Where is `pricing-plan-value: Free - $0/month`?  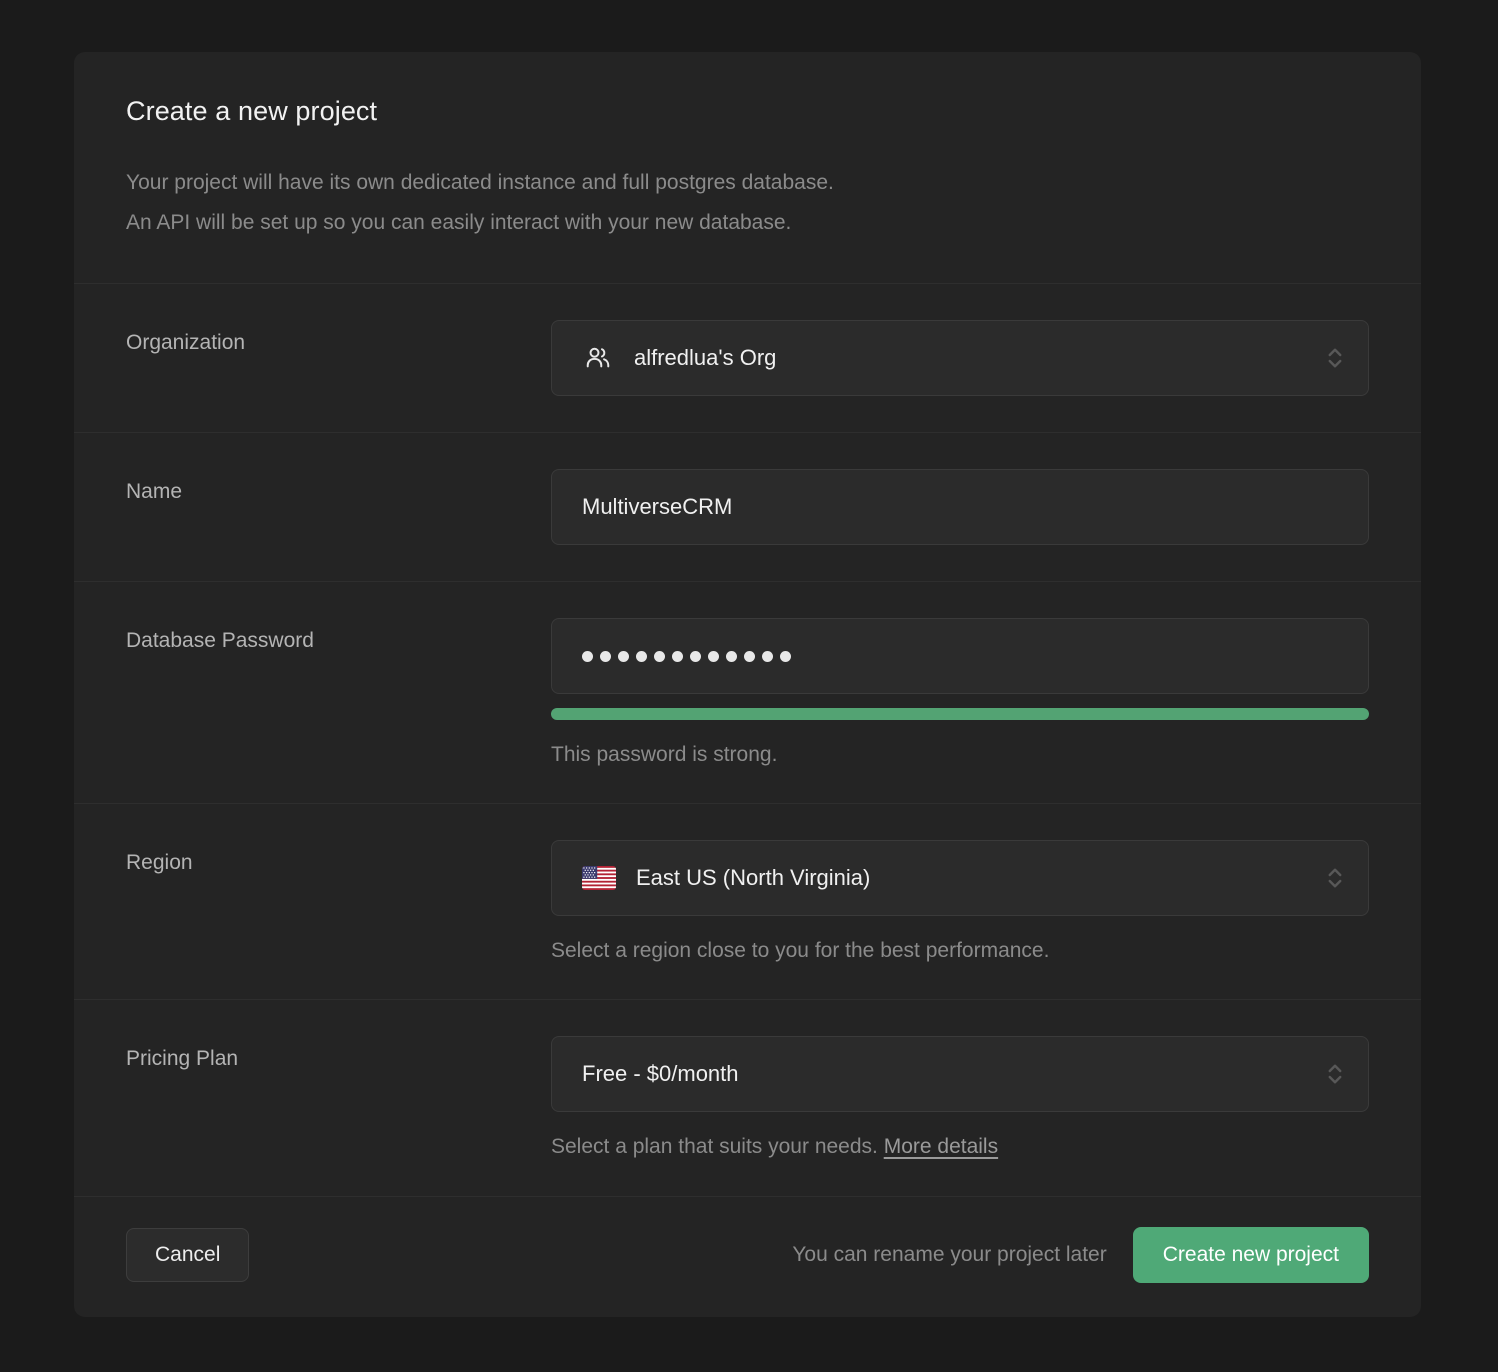
pricing-plan-value: Free - $0/month is located at coordinates (660, 1074).